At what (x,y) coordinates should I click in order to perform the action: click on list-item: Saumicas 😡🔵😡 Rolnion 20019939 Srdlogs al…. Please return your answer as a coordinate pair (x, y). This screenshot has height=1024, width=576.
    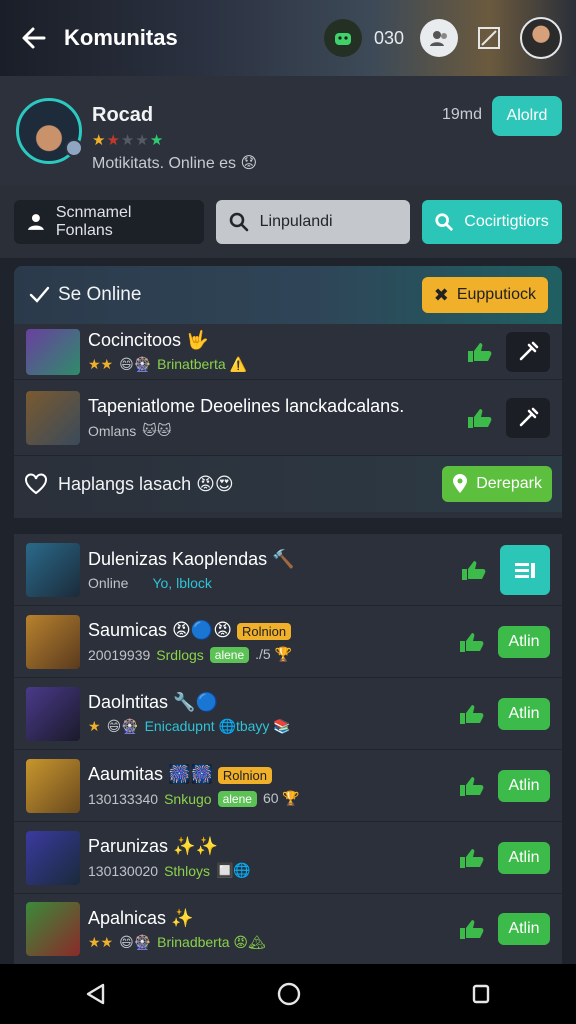
    Looking at the image, I should click on (288, 642).